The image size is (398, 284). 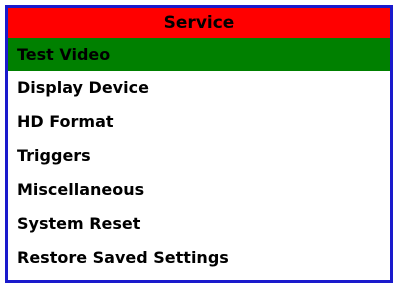 I want to click on menu-item-hd-format: HD Format, so click(x=199, y=122).